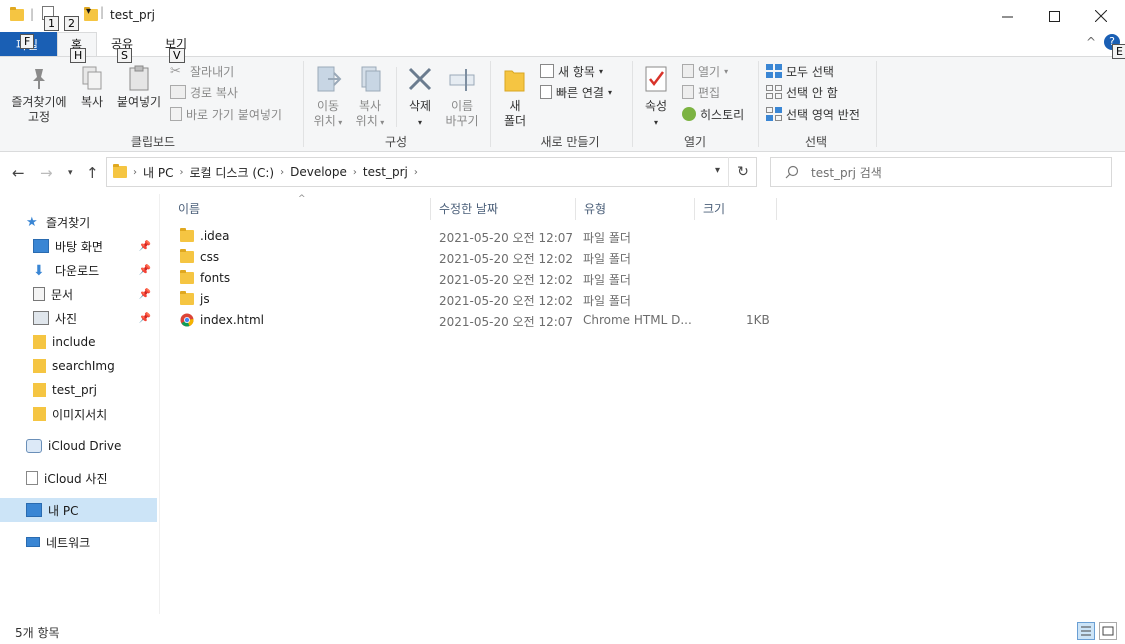 This screenshot has height=644, width=1125. Describe the element at coordinates (78, 318) in the screenshot. I see `sidebar-item-pictures: 사진 📌` at that location.